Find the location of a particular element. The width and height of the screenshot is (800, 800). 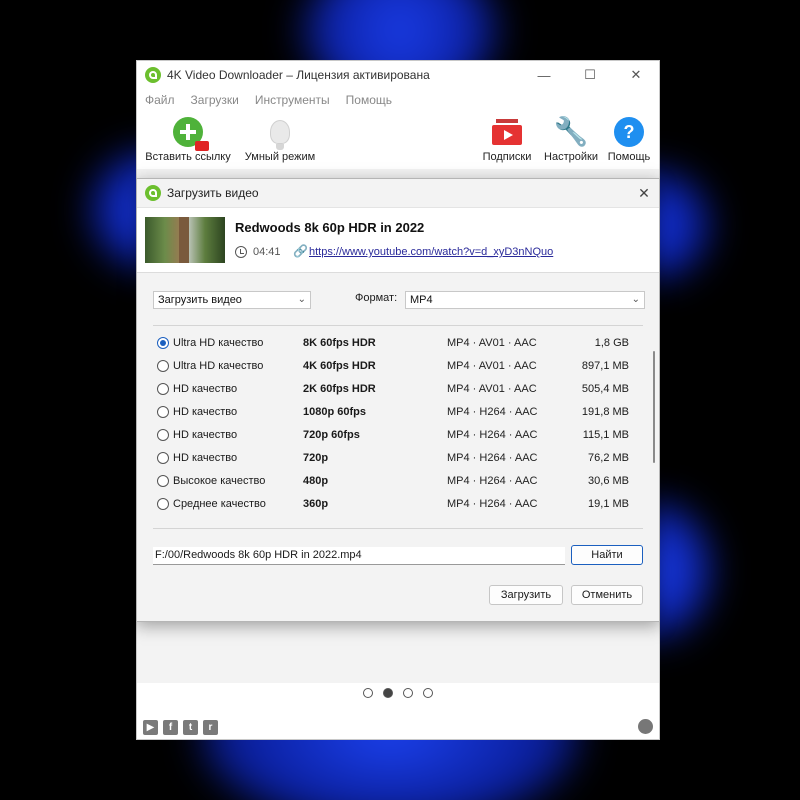

main-bottom-area: ▶ f t r is located at coordinates (398, 711).